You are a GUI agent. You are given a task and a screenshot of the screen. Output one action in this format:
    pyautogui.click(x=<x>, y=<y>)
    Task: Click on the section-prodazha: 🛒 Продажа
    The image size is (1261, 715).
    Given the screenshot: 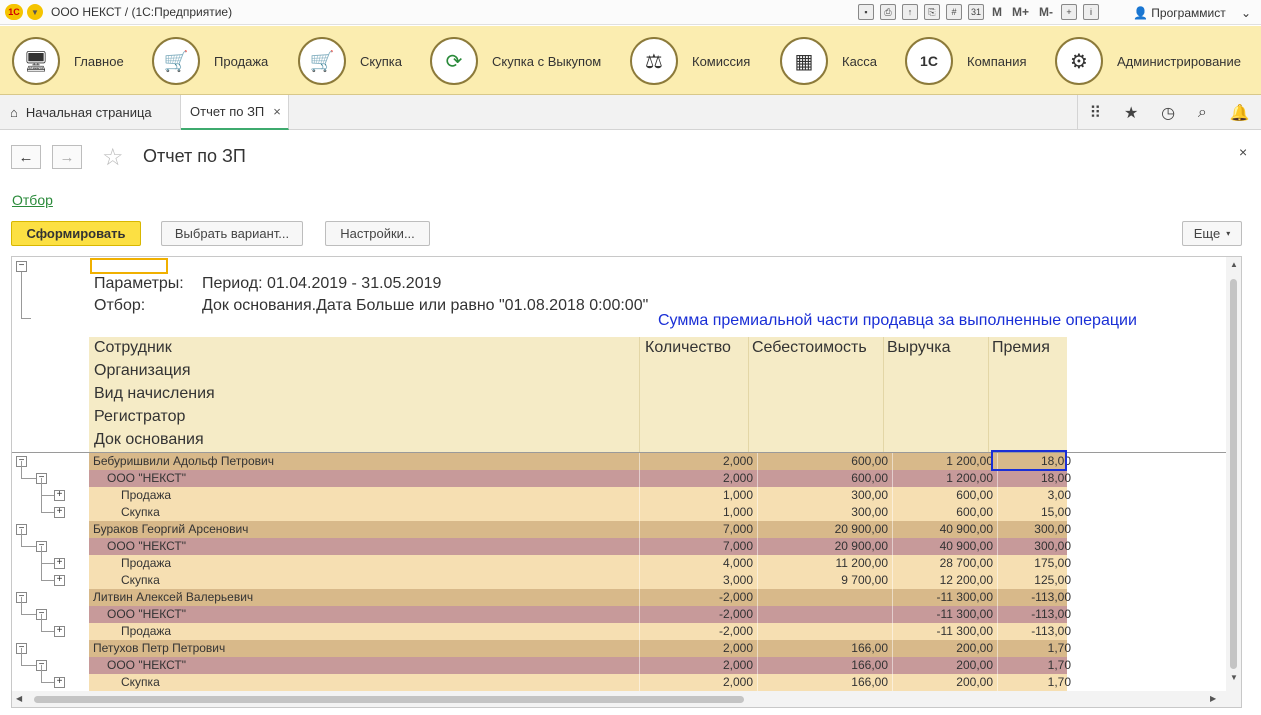 What is the action you would take?
    pyautogui.click(x=210, y=61)
    